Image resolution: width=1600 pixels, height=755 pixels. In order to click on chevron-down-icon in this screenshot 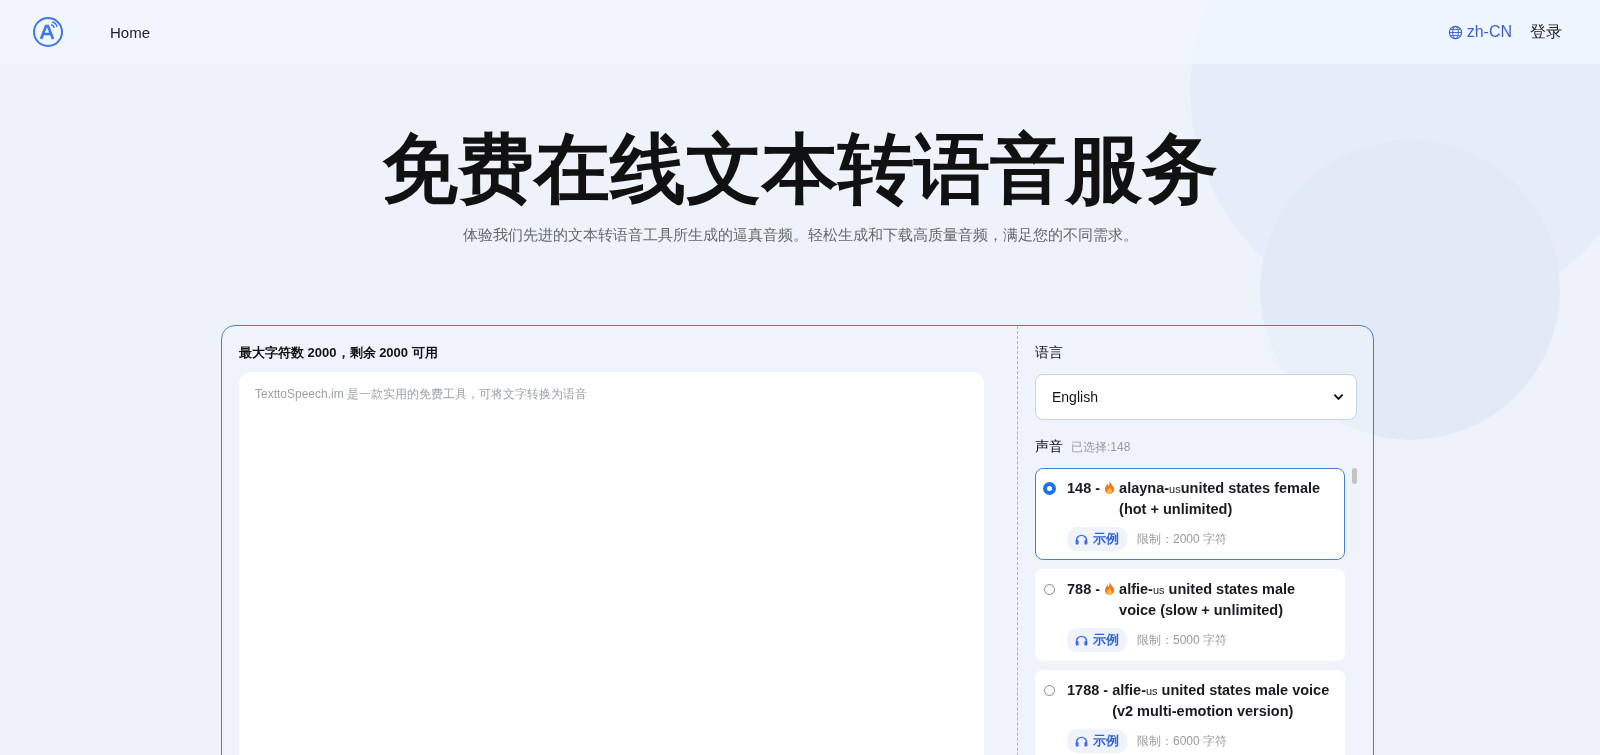, I will do `click(1338, 397)`.